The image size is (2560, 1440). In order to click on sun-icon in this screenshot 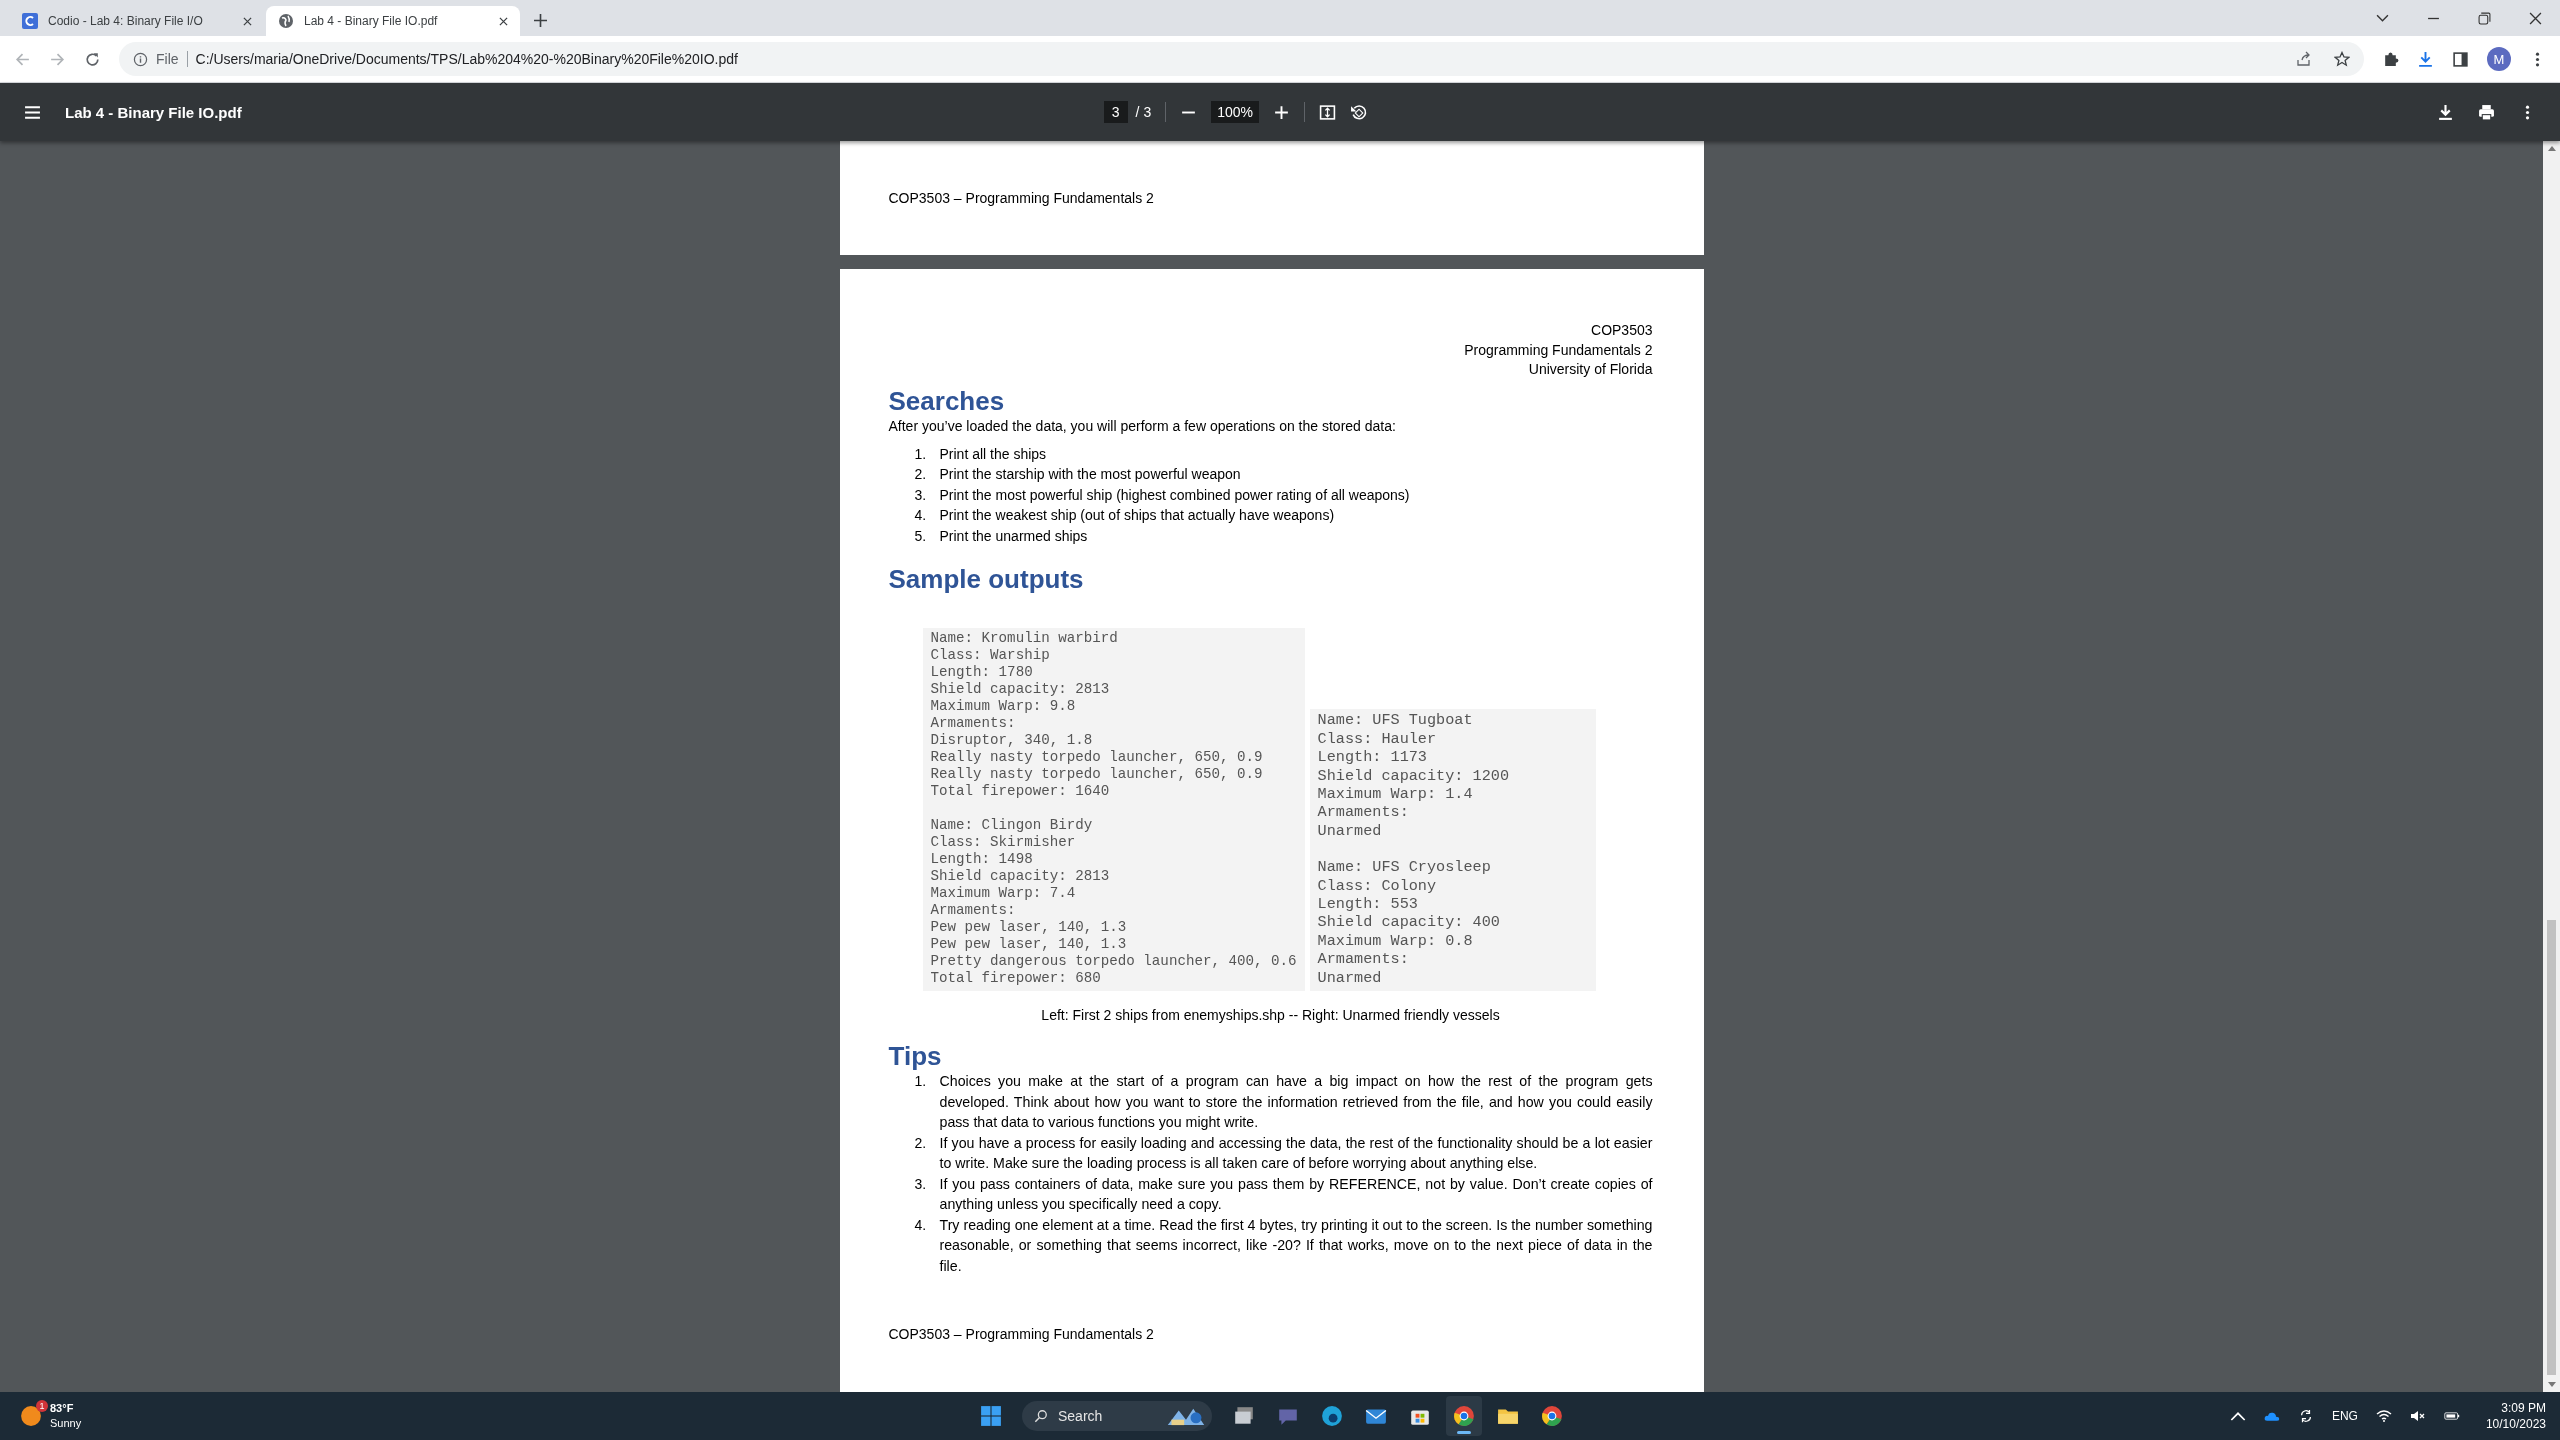, I will do `click(31, 1416)`.